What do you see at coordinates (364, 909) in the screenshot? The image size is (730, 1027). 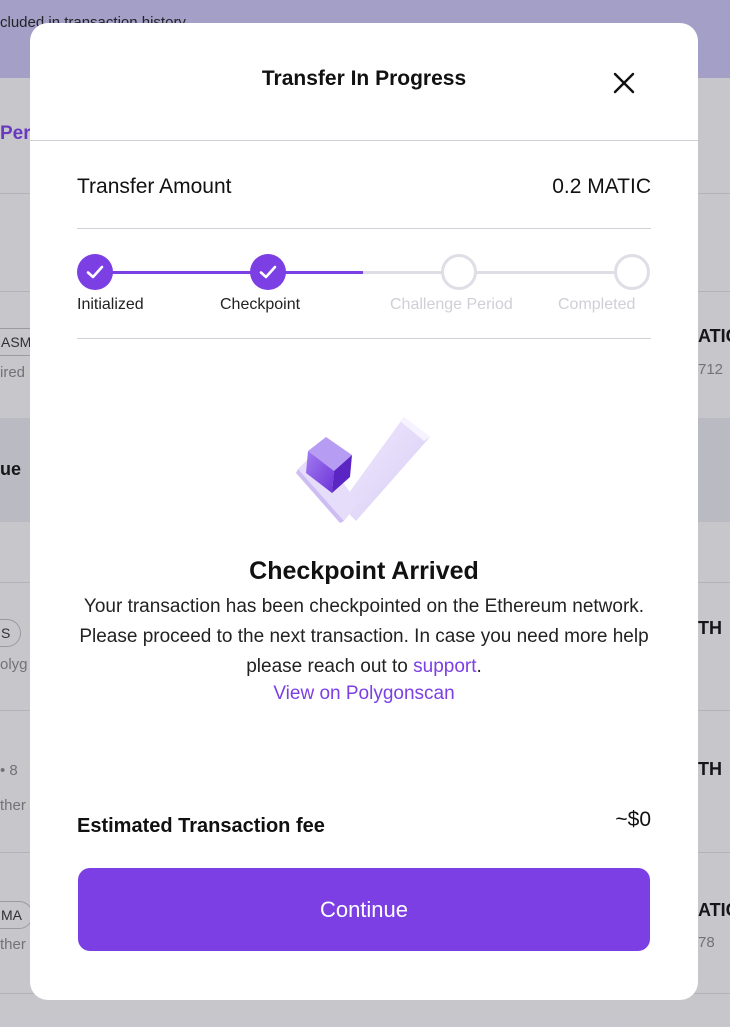 I see `continue-button: Continue` at bounding box center [364, 909].